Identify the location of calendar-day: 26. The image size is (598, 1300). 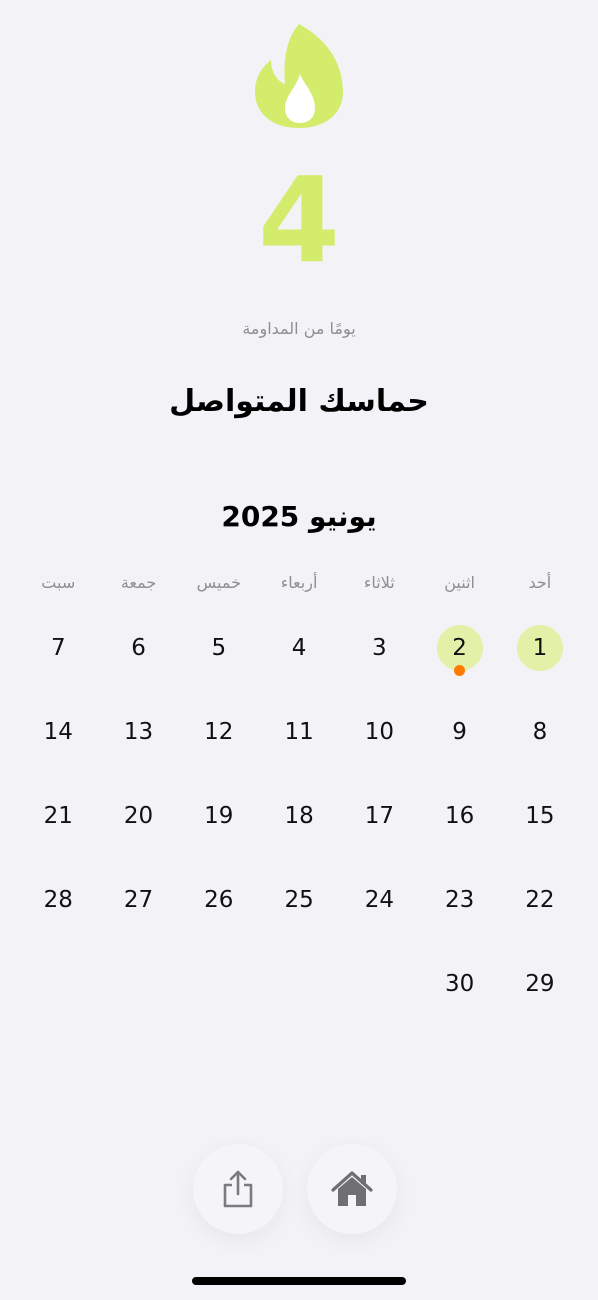
(219, 900).